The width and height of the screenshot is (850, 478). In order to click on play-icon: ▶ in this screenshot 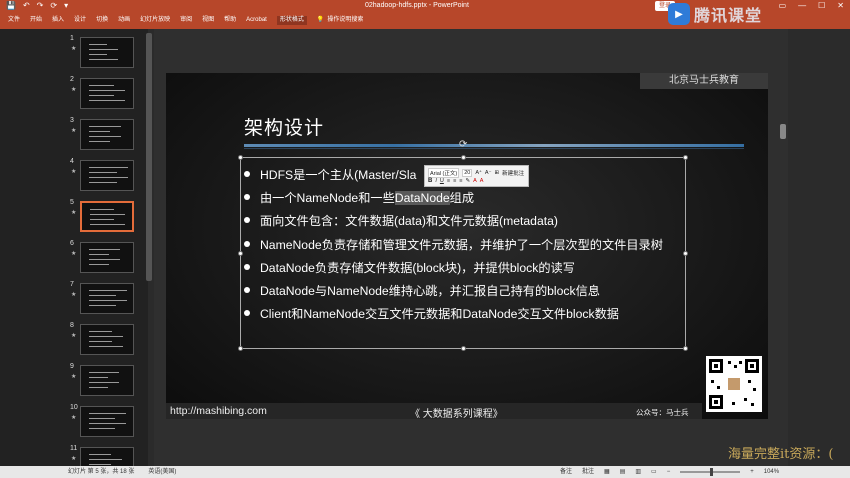, I will do `click(679, 14)`.